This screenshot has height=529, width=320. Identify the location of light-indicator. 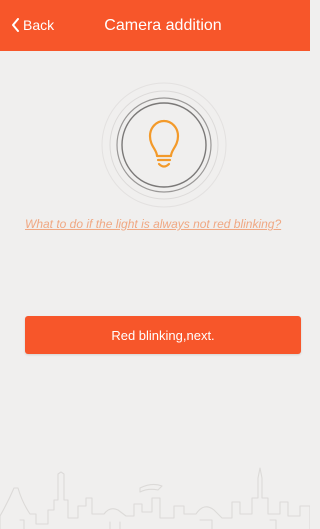
(164, 145).